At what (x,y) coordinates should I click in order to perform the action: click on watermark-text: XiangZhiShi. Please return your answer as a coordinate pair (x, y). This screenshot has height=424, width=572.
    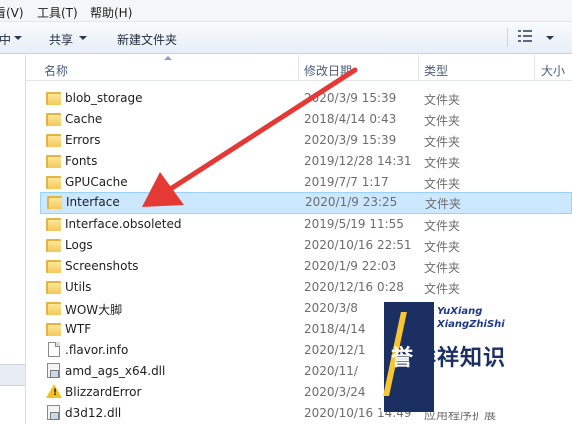
    Looking at the image, I should click on (471, 324).